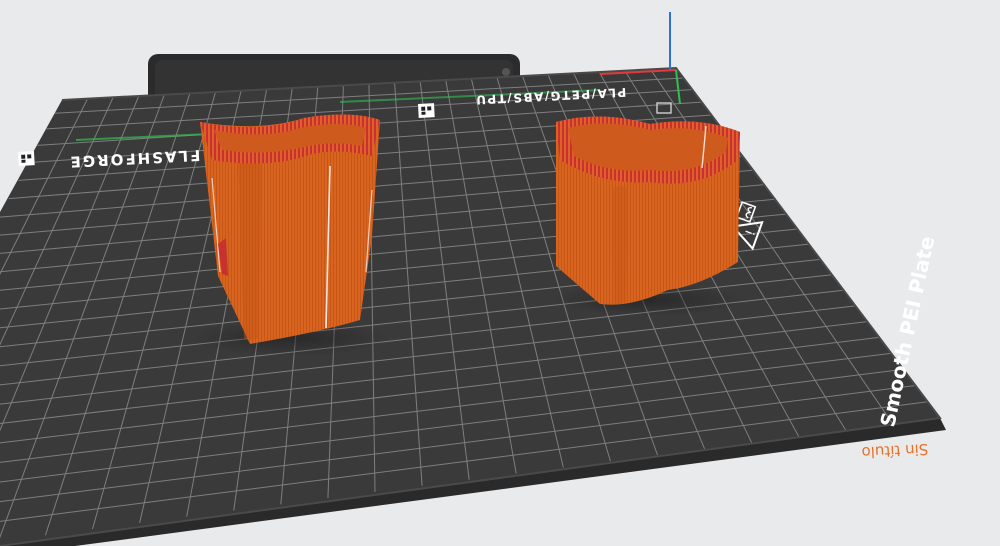 The width and height of the screenshot is (1000, 546). I want to click on project-name-label: Sin título, so click(895, 450).